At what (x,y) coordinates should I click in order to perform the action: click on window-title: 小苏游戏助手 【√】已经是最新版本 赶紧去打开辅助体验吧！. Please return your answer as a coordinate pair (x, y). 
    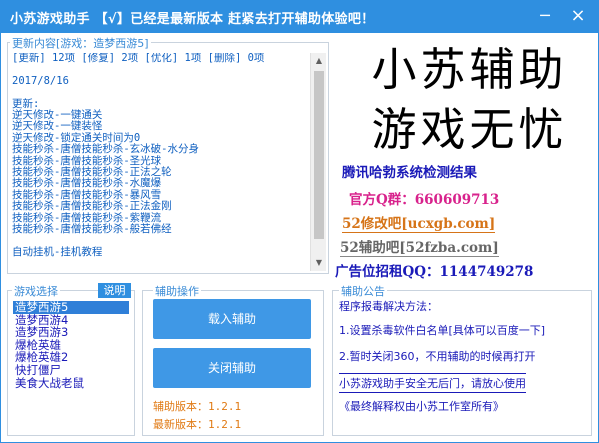
    Looking at the image, I should click on (192, 19).